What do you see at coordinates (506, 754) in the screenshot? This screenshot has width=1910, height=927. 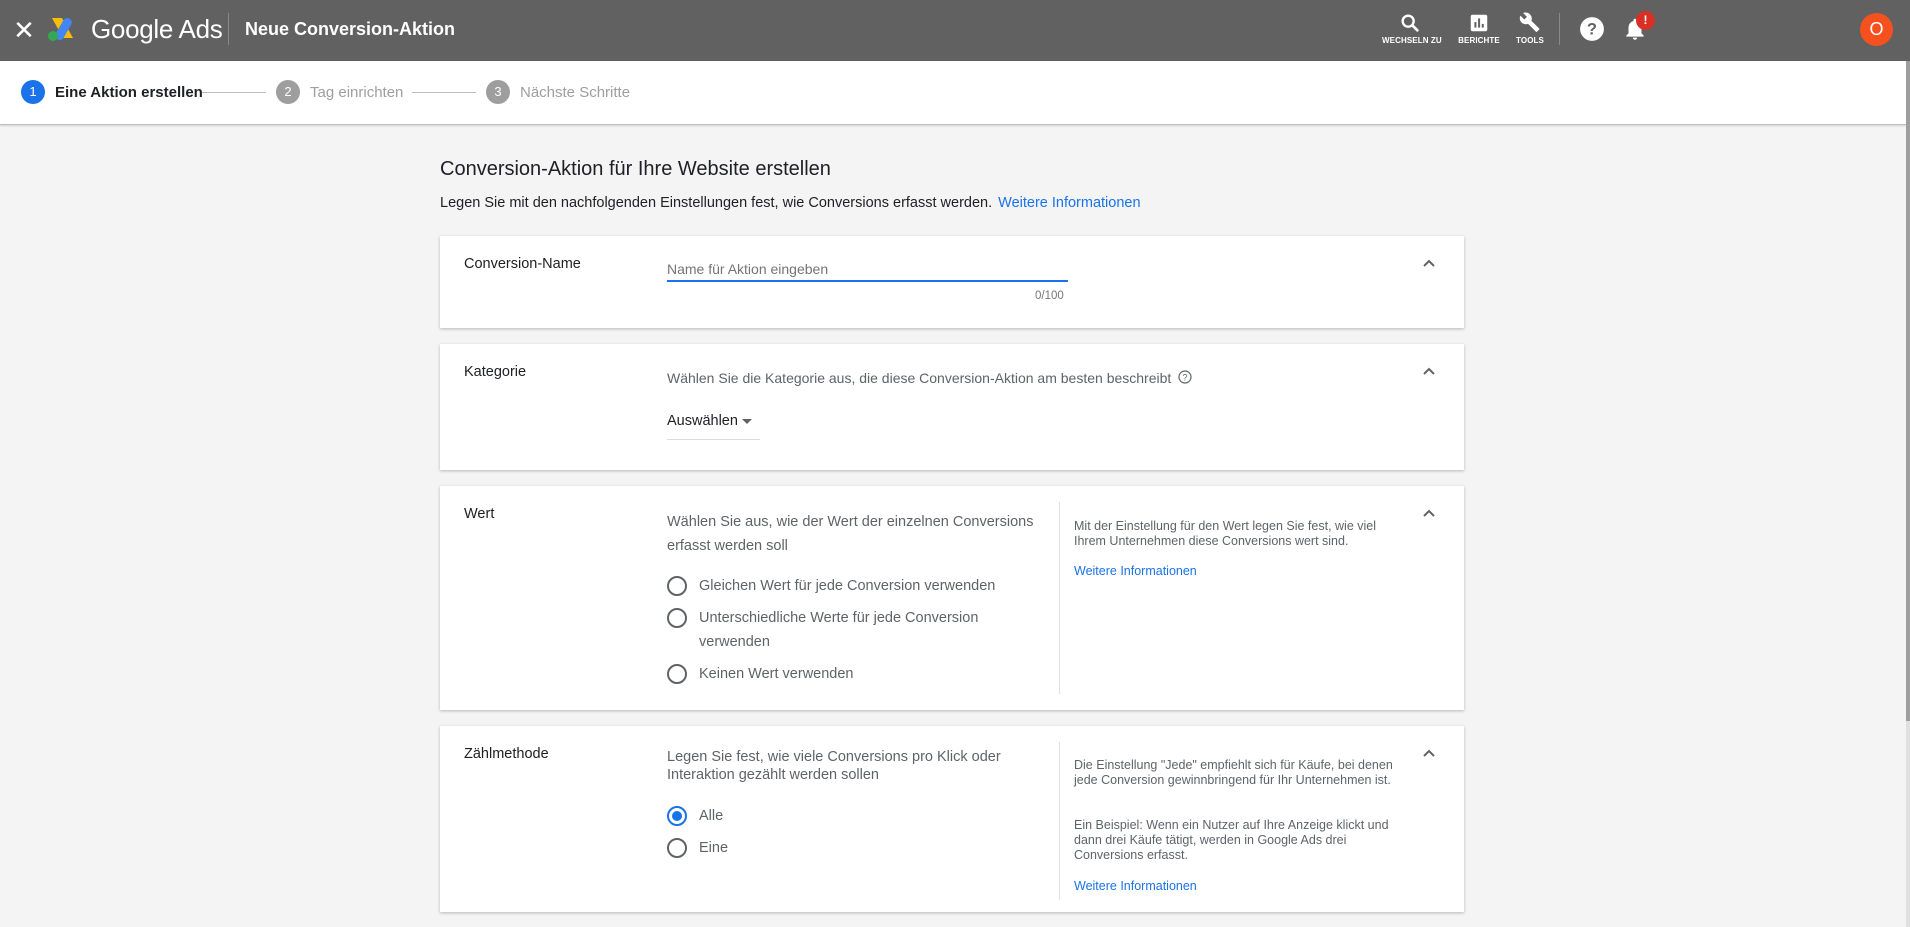 I see `card-label: Zählmethode` at bounding box center [506, 754].